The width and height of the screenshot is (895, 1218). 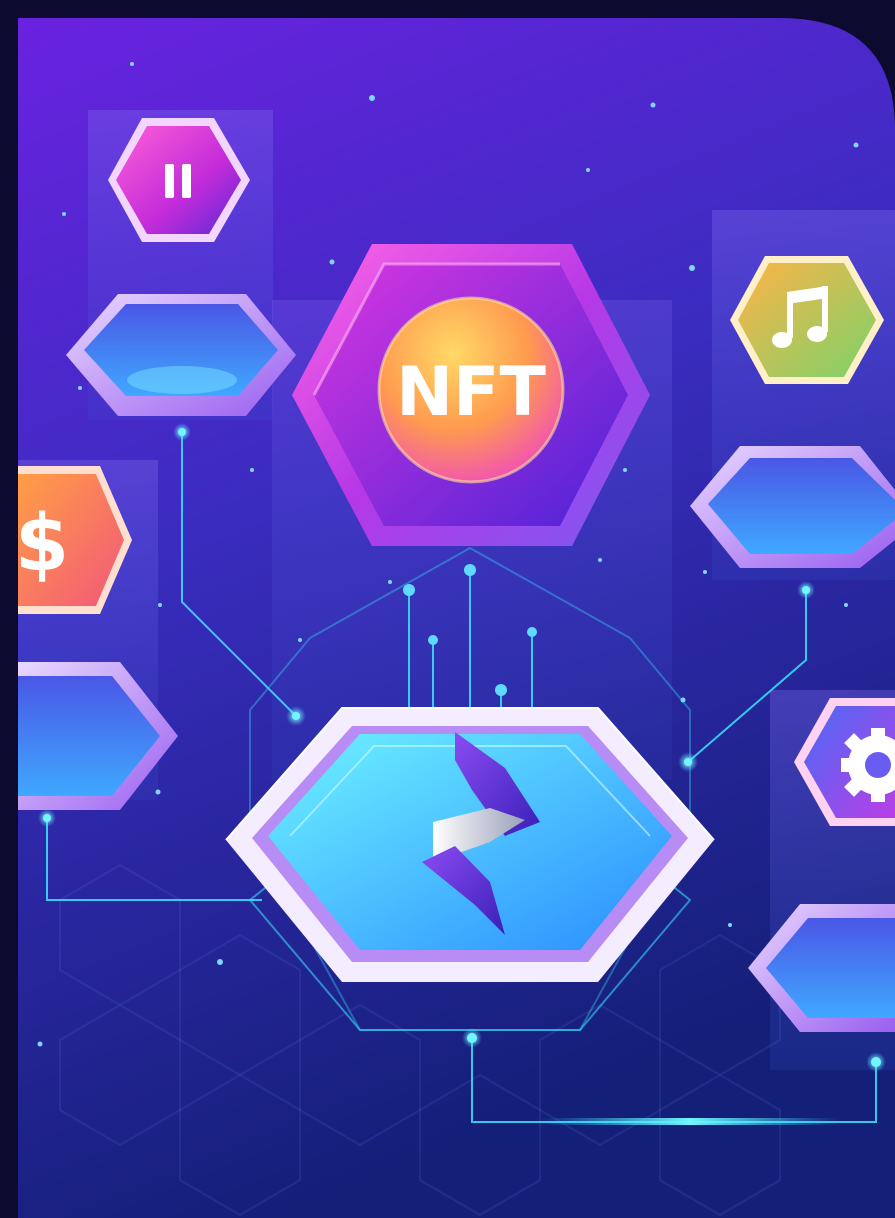 I want to click on gear-icon, so click(x=868, y=765).